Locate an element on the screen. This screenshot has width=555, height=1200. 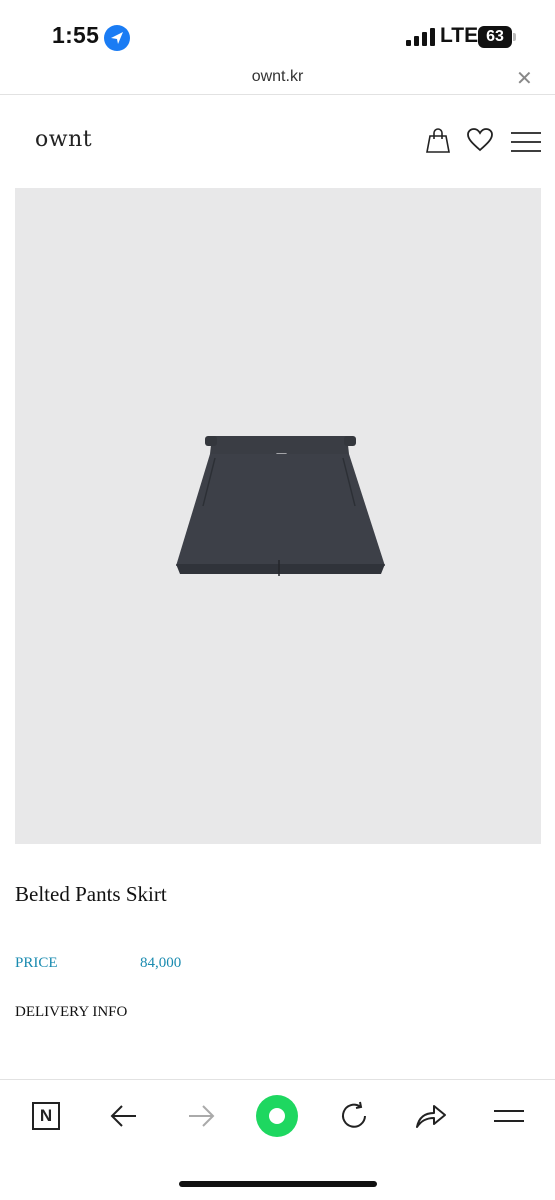
close-icon: ✕ is located at coordinates (524, 78).